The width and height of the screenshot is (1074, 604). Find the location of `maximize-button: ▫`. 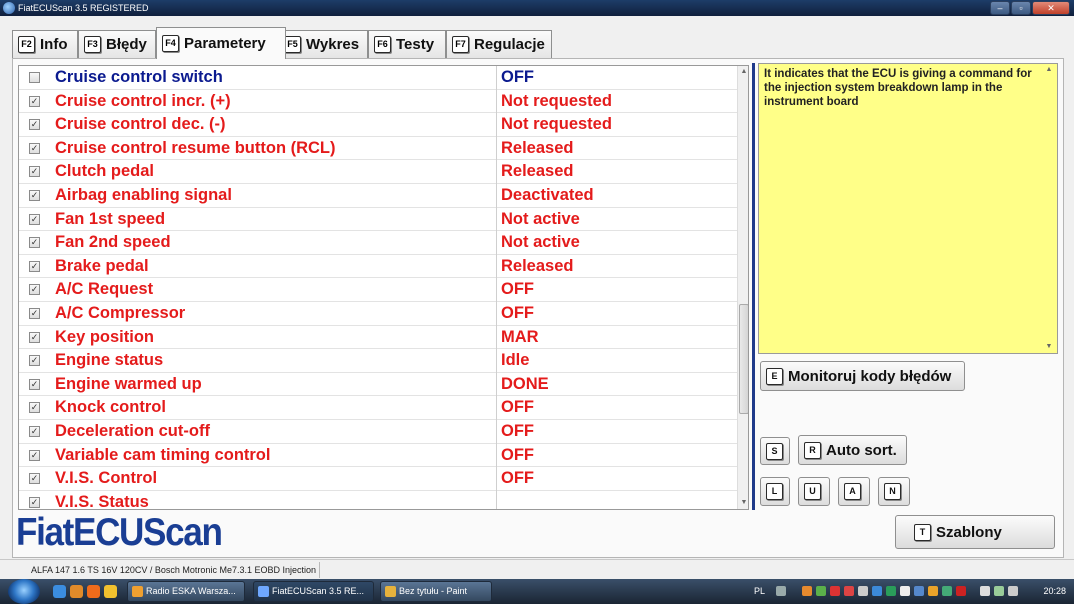

maximize-button: ▫ is located at coordinates (1021, 8).